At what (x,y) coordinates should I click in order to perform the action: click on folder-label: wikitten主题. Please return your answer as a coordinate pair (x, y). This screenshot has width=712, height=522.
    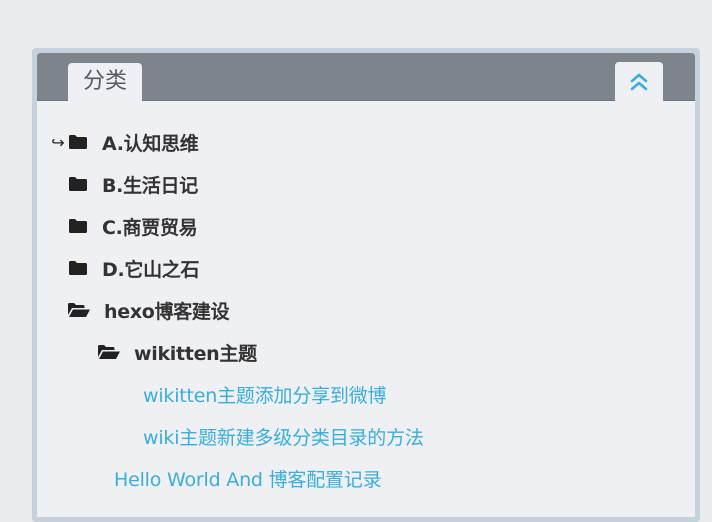
    Looking at the image, I should click on (195, 353).